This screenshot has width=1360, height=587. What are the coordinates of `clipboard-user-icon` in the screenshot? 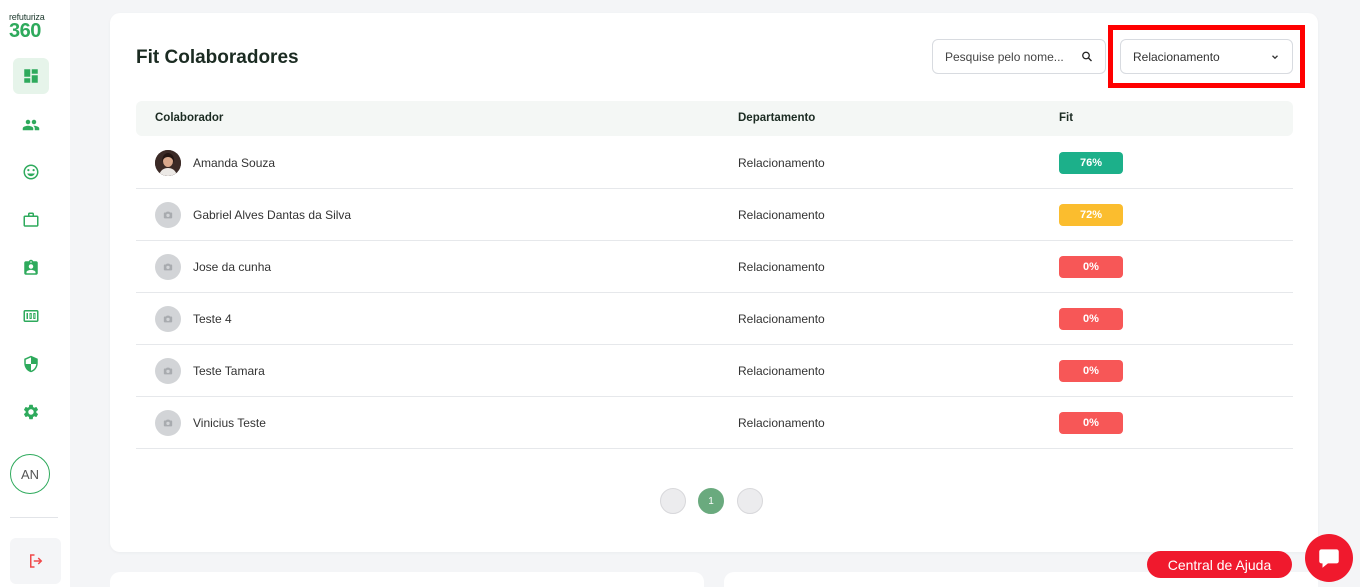 It's located at (31, 267).